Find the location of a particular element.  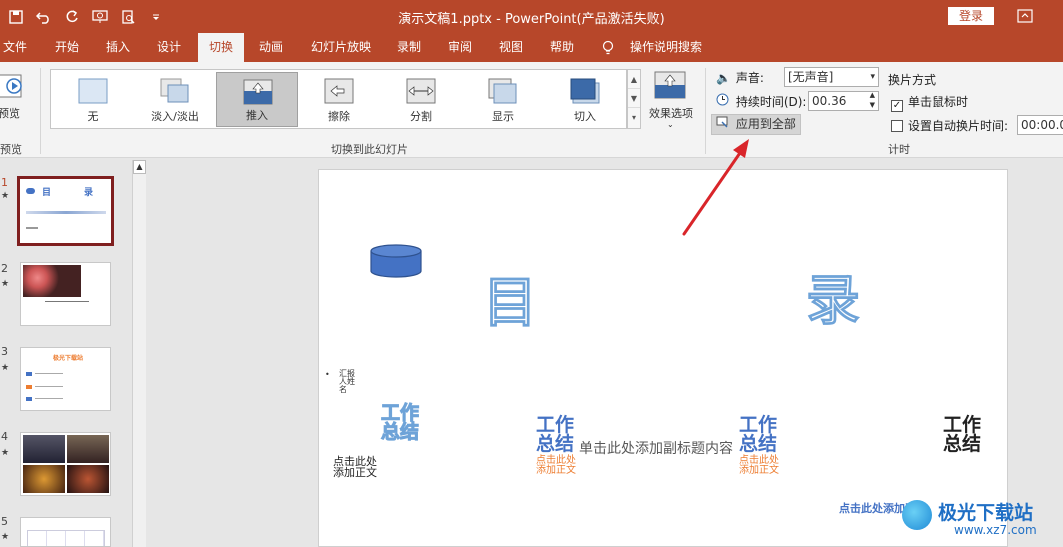

watermark: 极光下载站 www.xz7.com is located at coordinates (980, 520).